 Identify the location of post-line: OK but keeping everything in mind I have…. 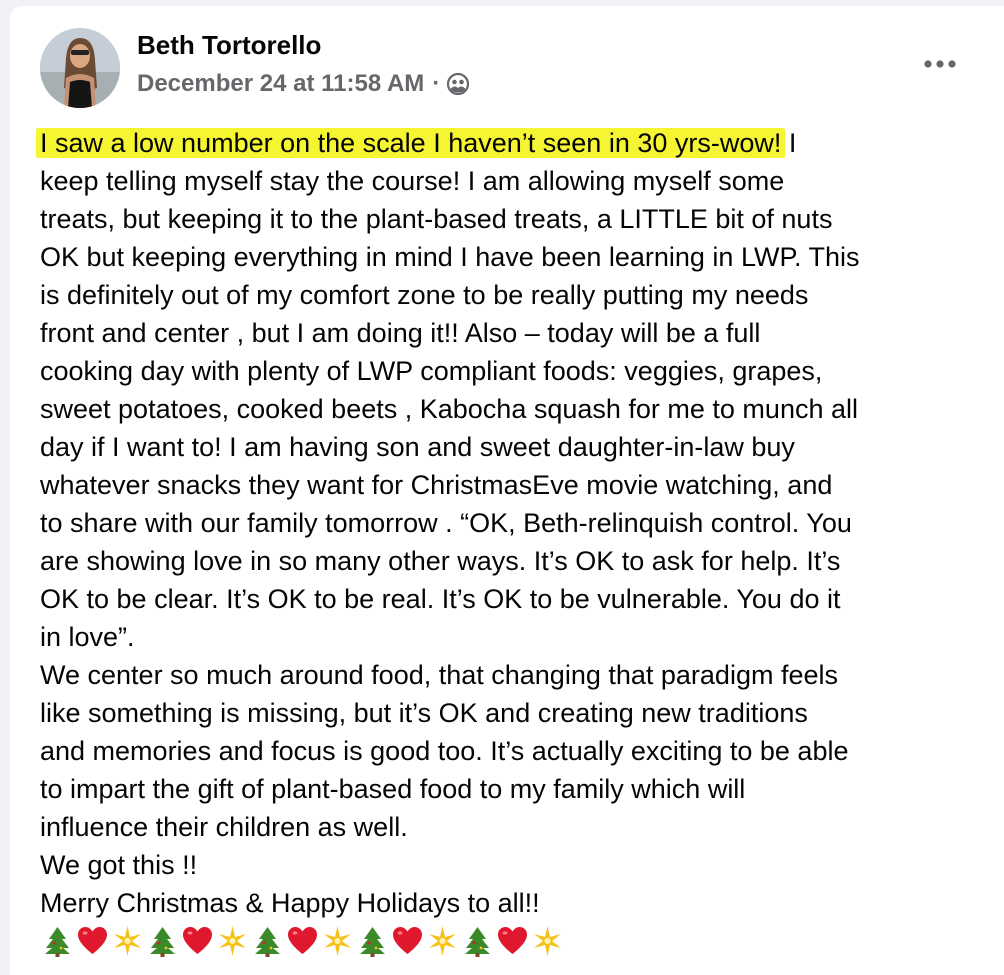
(450, 257).